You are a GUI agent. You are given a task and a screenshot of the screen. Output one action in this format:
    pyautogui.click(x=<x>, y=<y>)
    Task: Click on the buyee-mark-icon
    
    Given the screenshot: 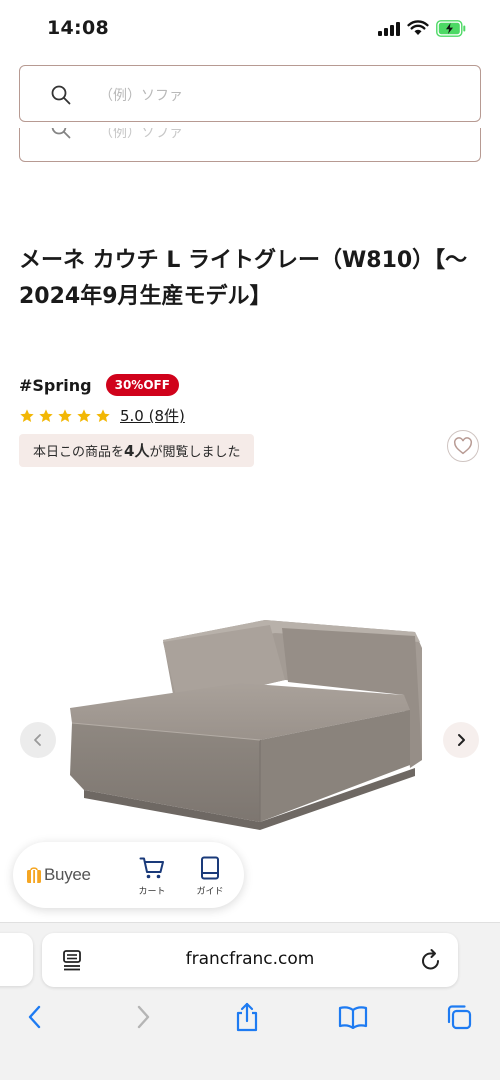 What is the action you would take?
    pyautogui.click(x=34, y=875)
    